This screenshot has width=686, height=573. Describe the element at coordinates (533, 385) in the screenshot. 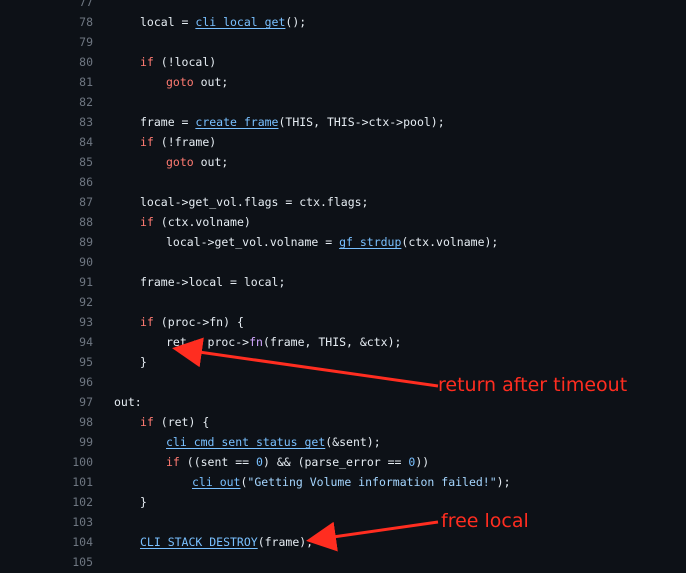

I see `annotation-return-after-timeout: return after timeout` at that location.